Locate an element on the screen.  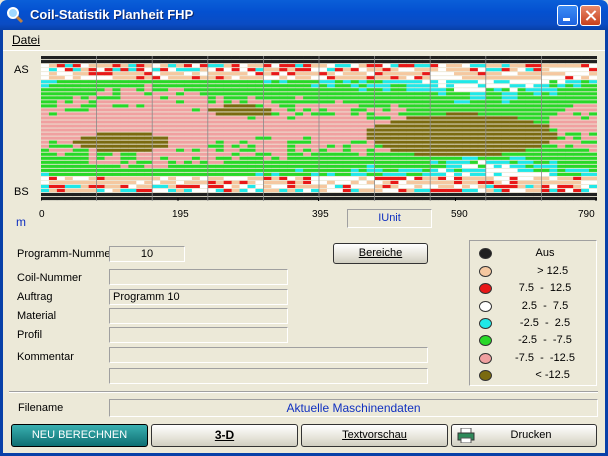
drucken-button: Drucken is located at coordinates (524, 435).